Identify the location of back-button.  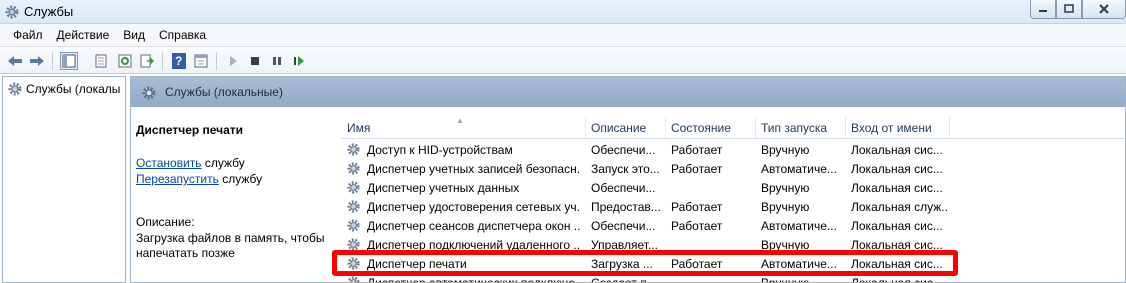
(15, 61).